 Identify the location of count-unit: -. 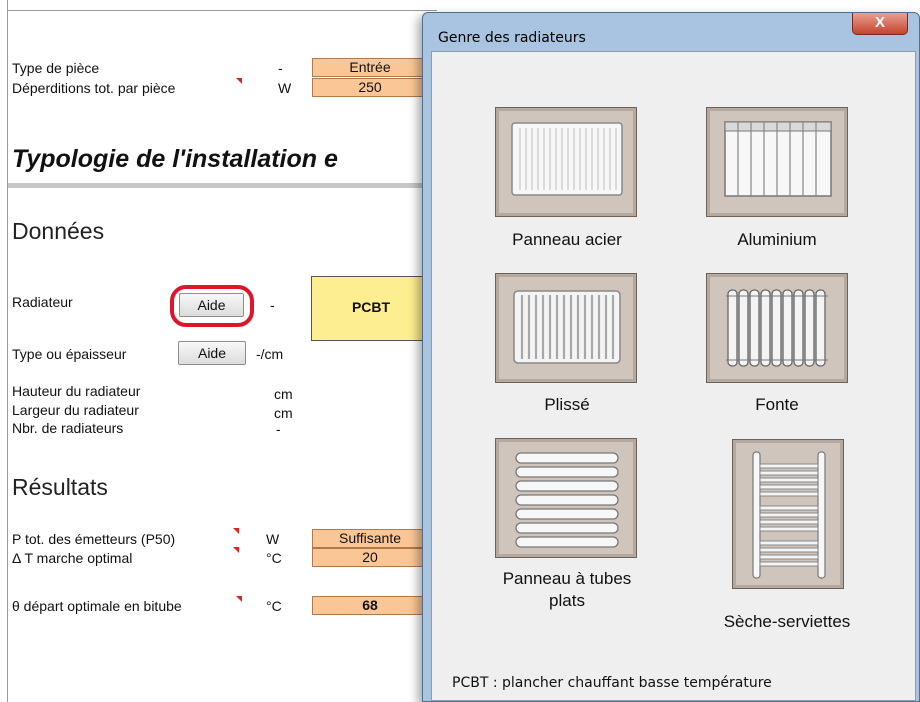
(278, 429).